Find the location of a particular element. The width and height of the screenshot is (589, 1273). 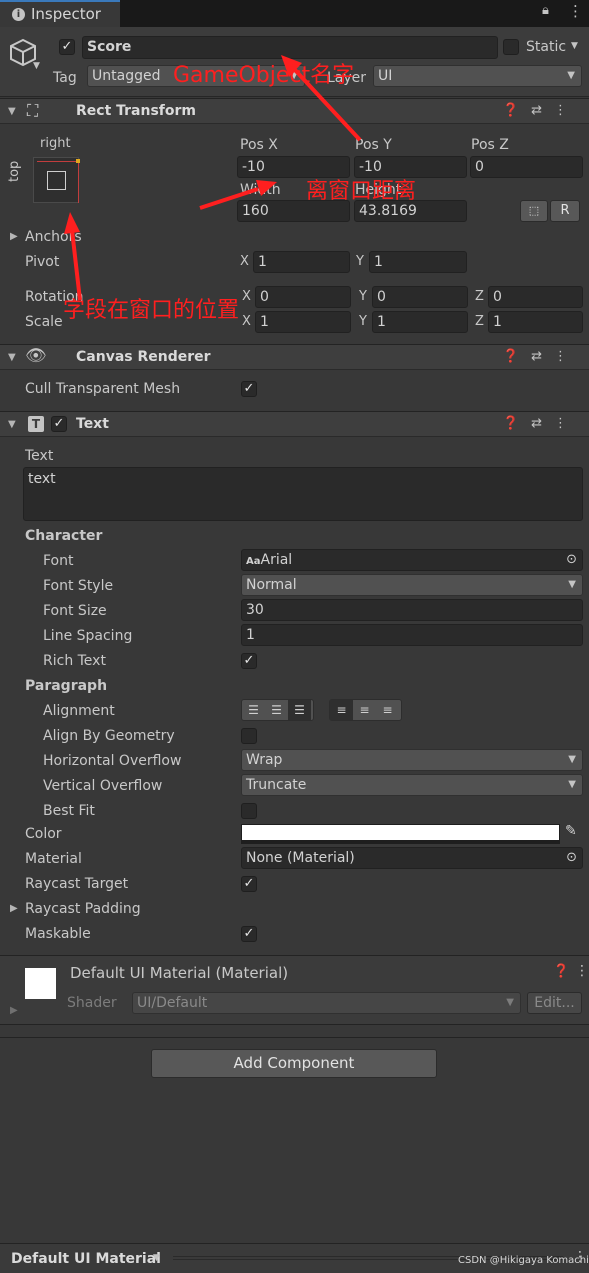

arrow-to-position-fields is located at coordinates (229, 198).